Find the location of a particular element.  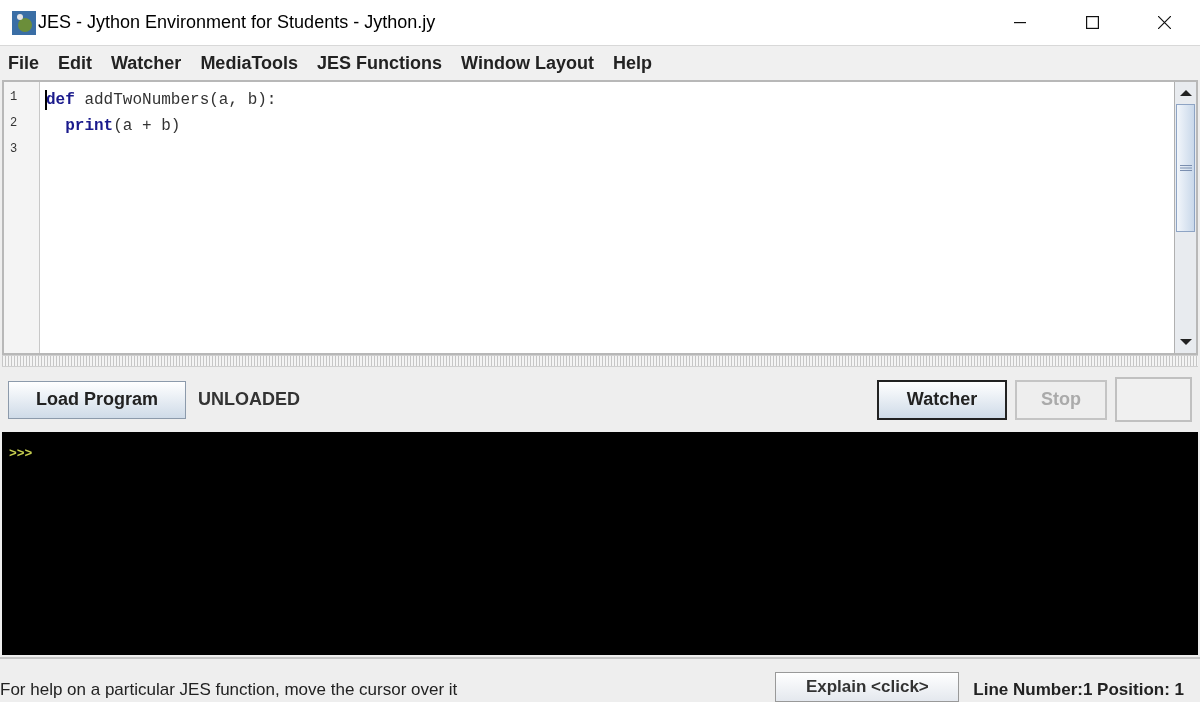

menu-item: Help is located at coordinates (632, 63).